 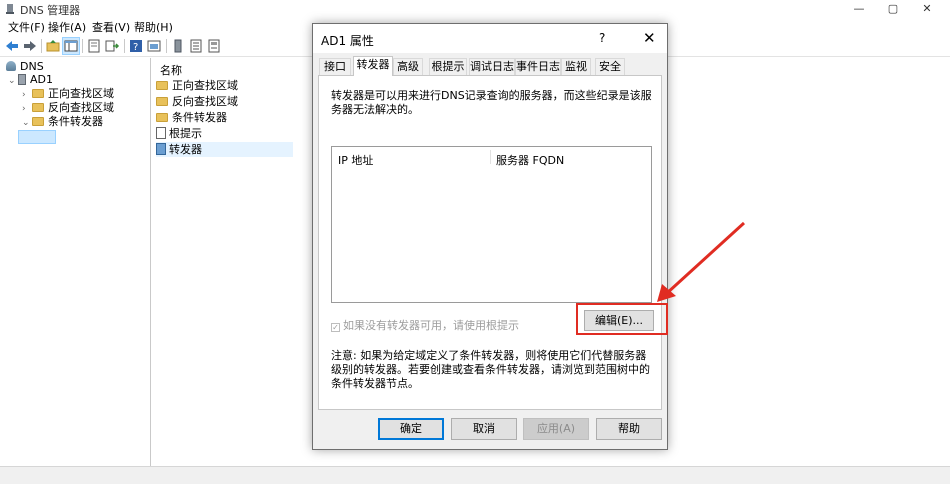 I want to click on cancel-button: 取消, so click(x=484, y=429).